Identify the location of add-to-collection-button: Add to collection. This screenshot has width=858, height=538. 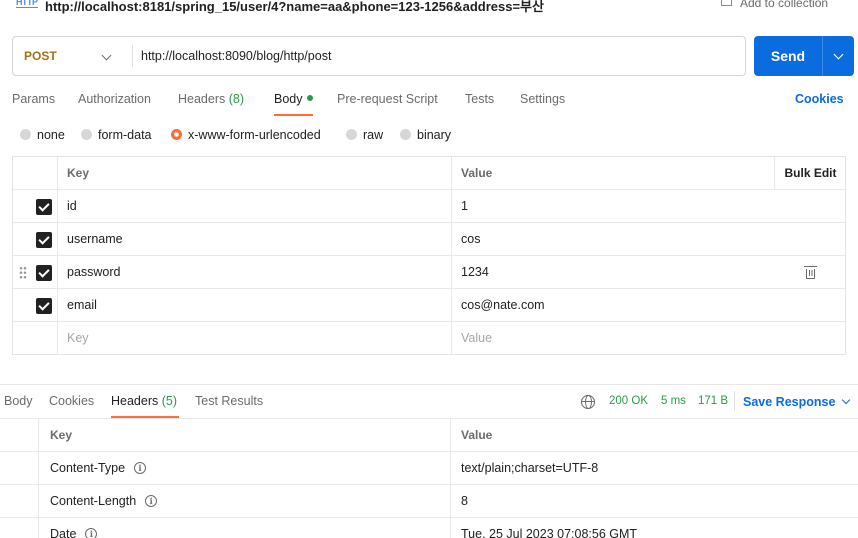
(774, 5).